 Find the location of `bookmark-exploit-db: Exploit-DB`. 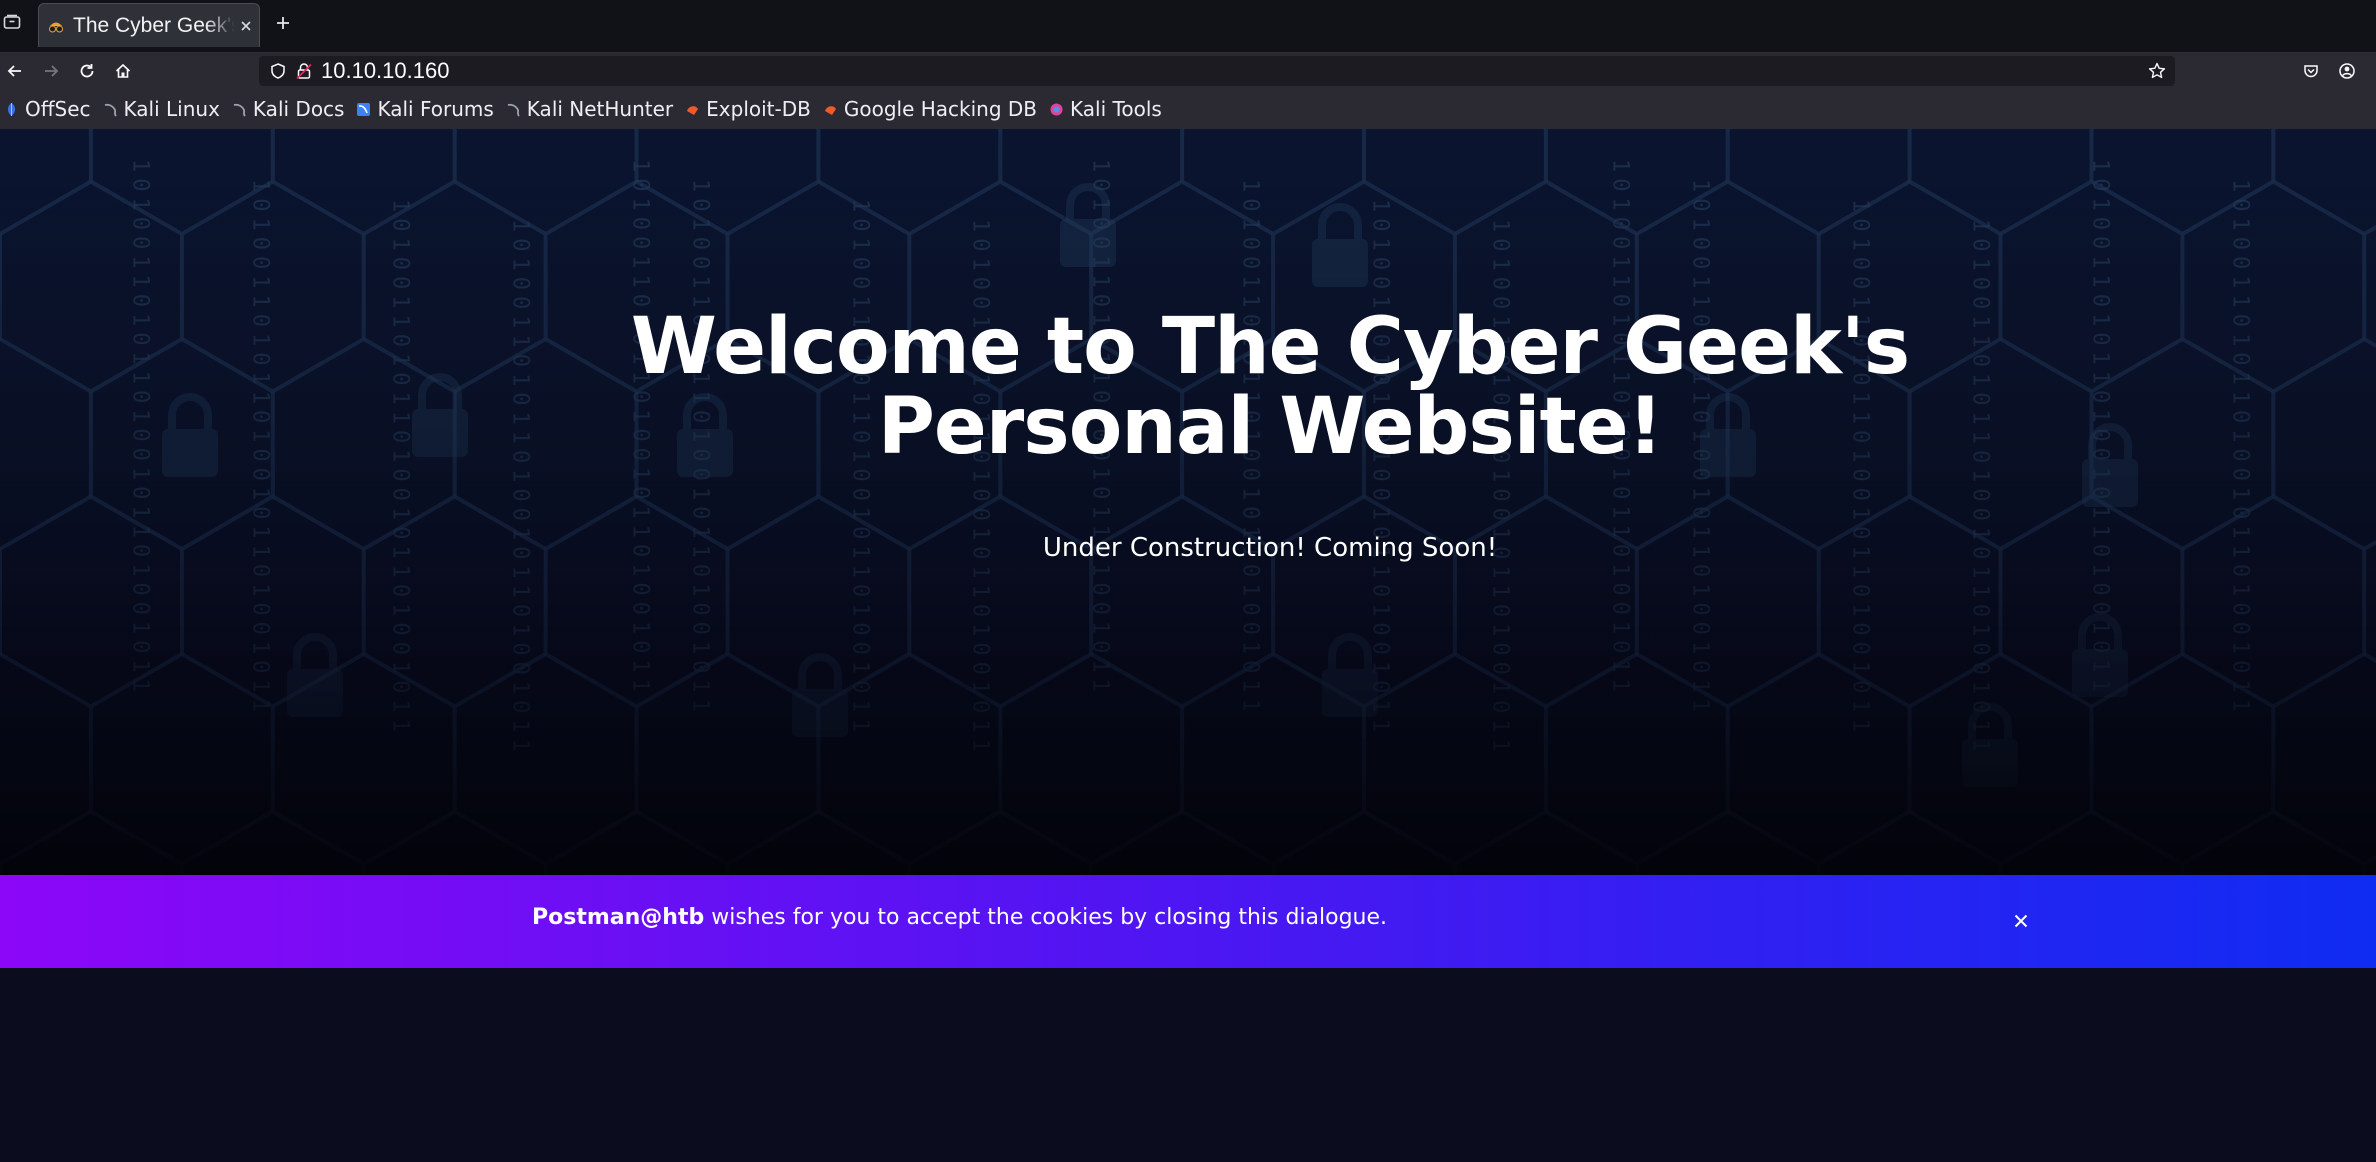

bookmark-exploit-db: Exploit-DB is located at coordinates (748, 109).